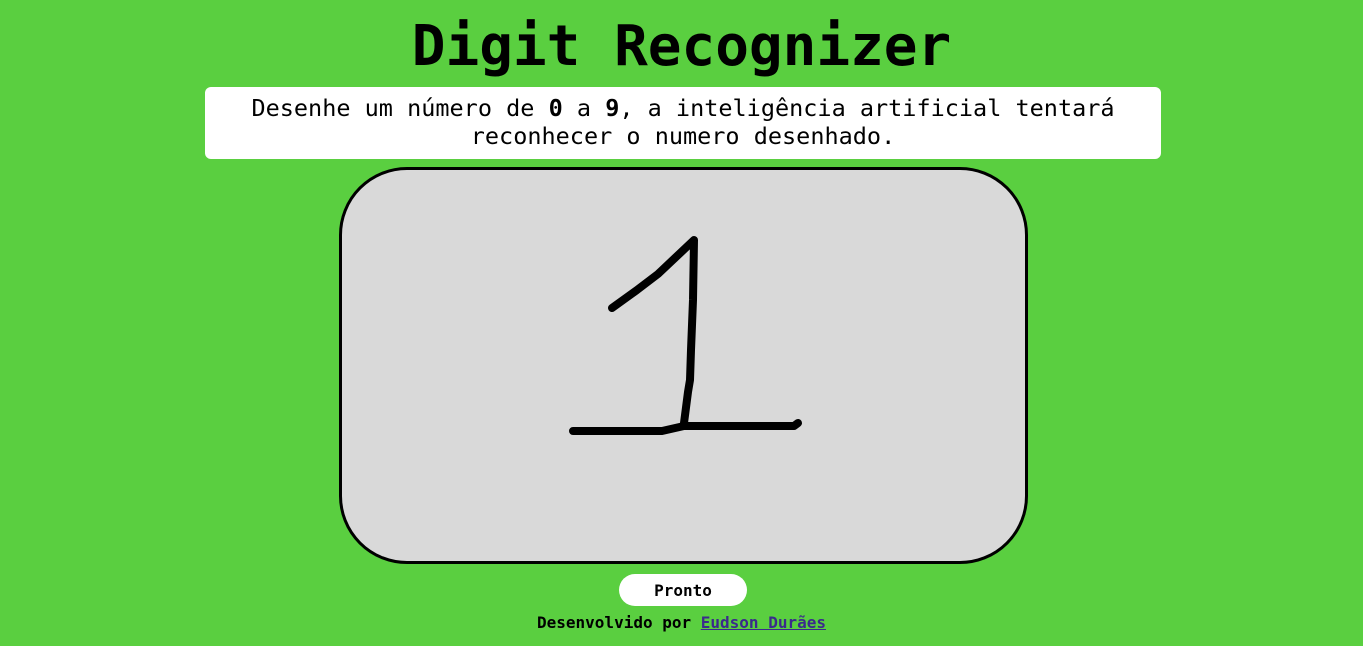 The height and width of the screenshot is (646, 1363). I want to click on drawn-digit, so click(685, 335).